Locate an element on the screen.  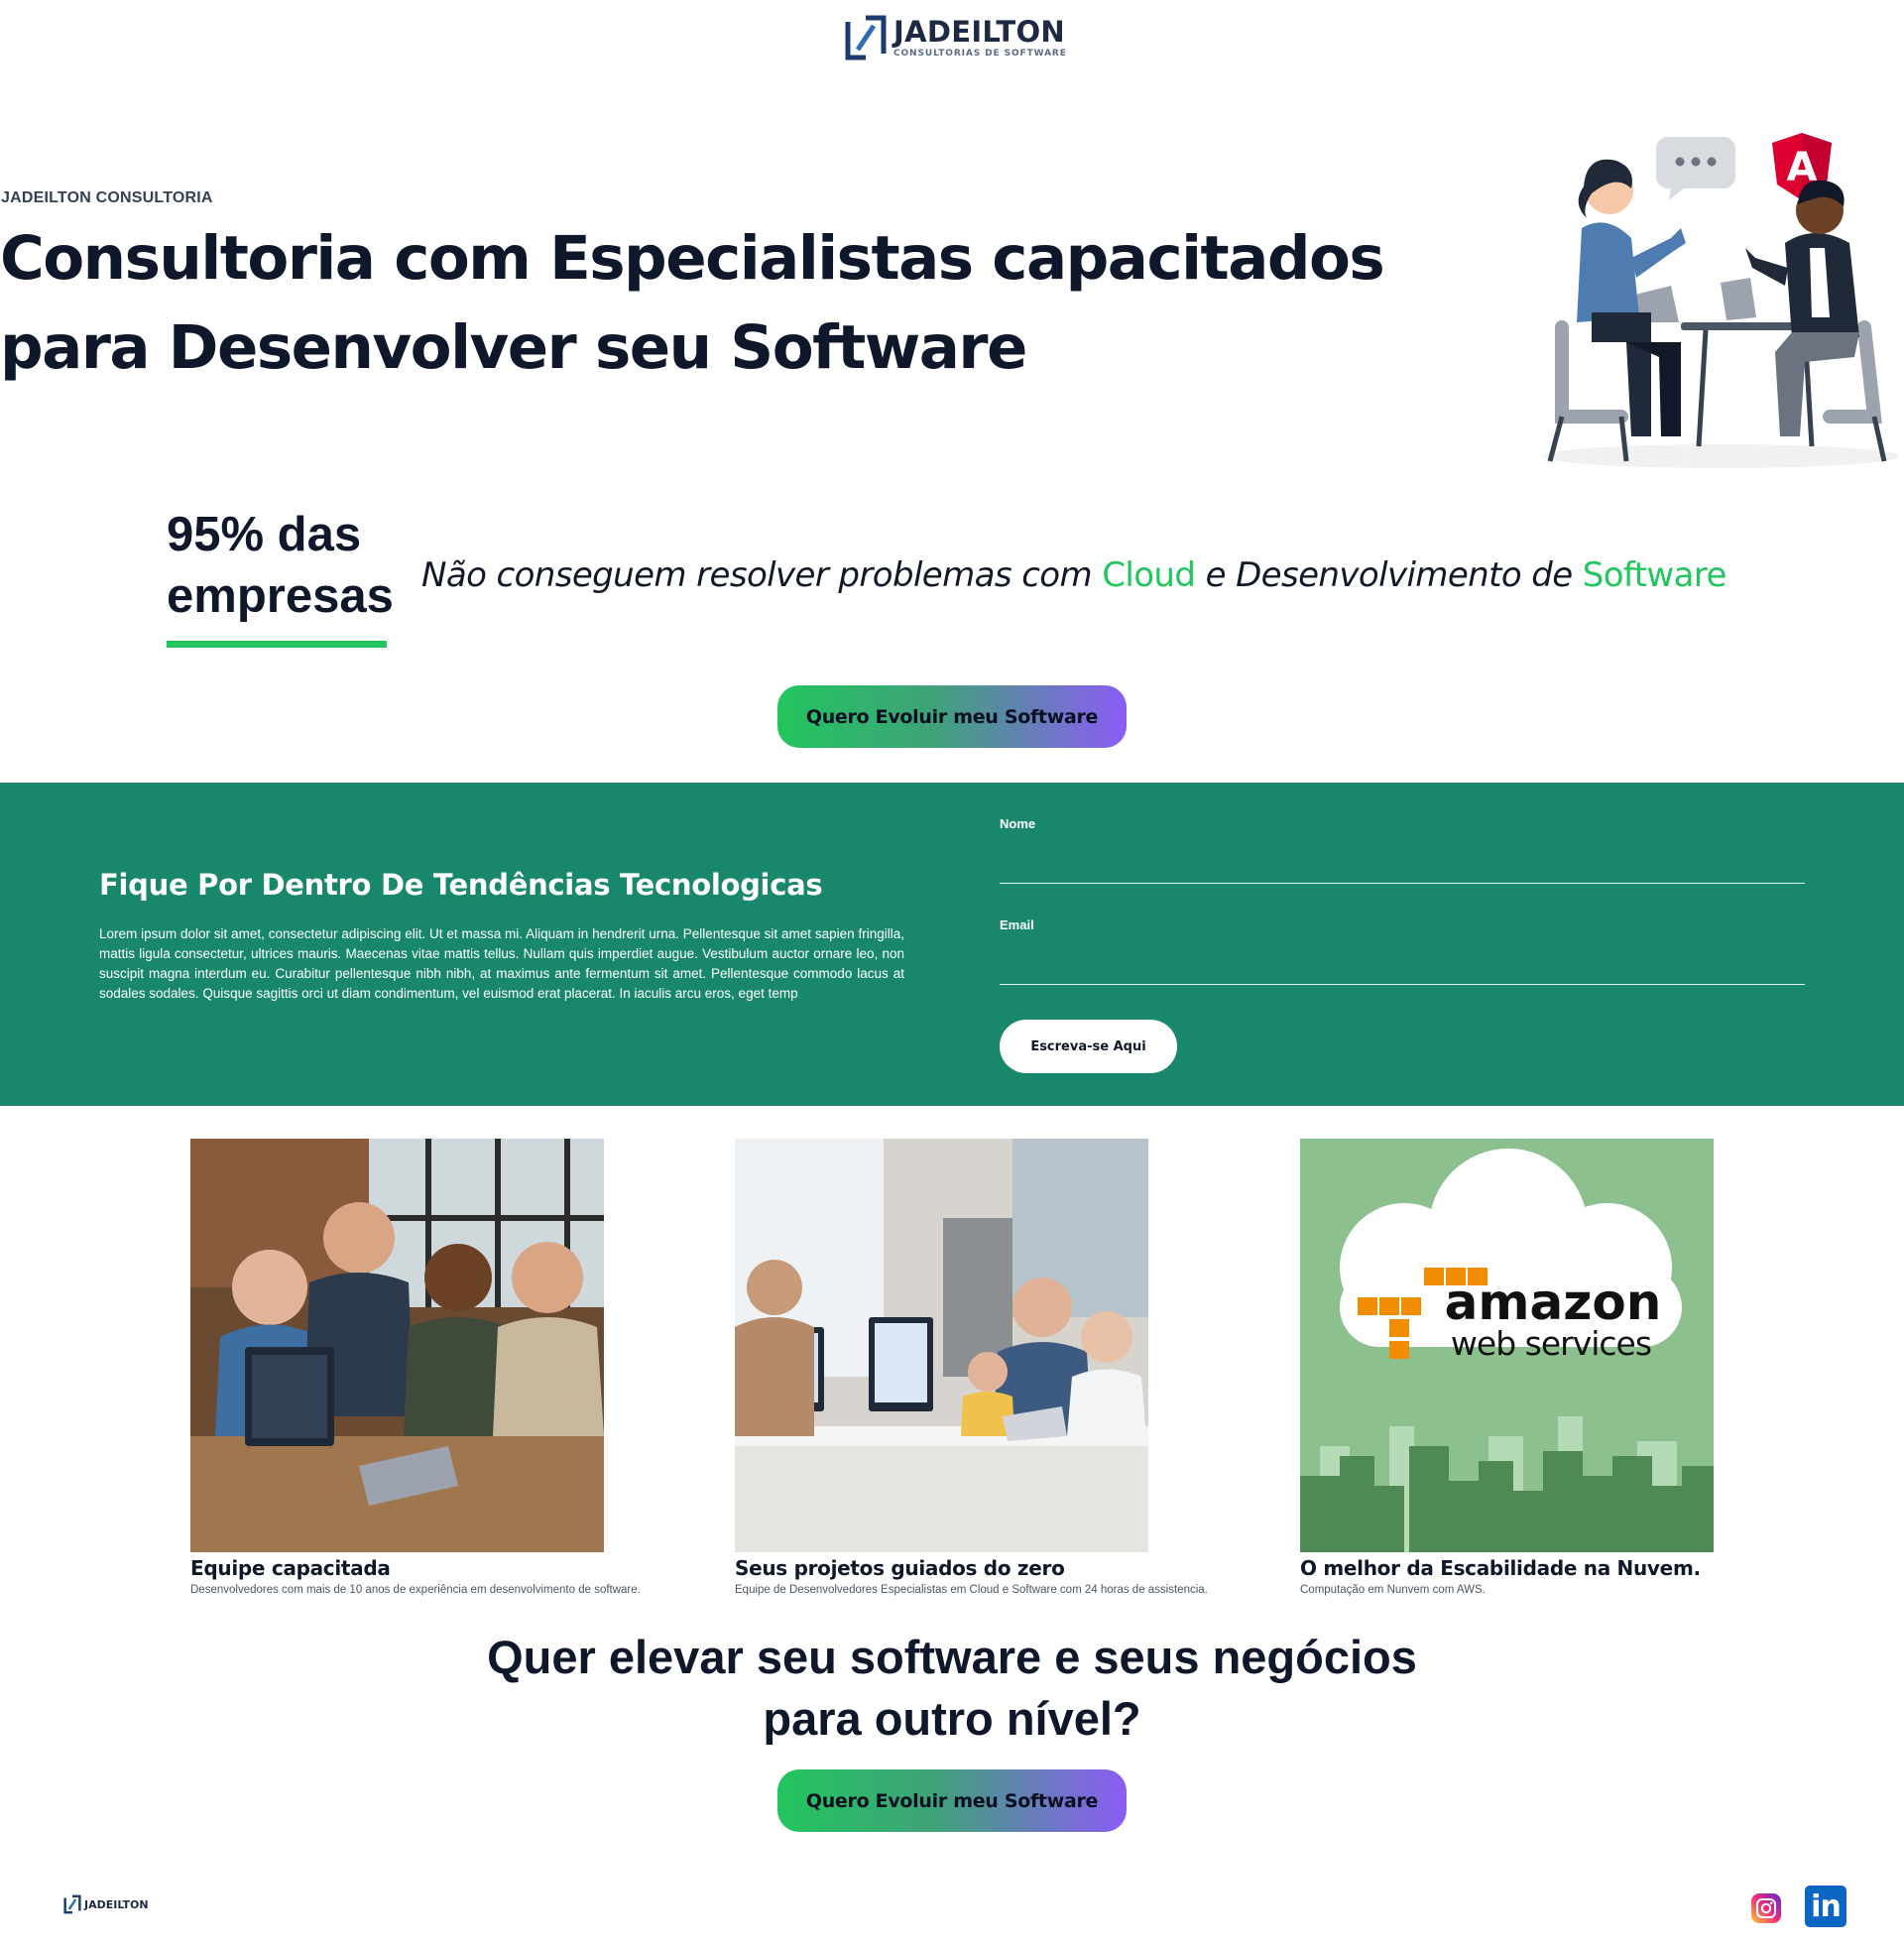
feature-image-aws: amazon web services is located at coordinates (1507, 1345).